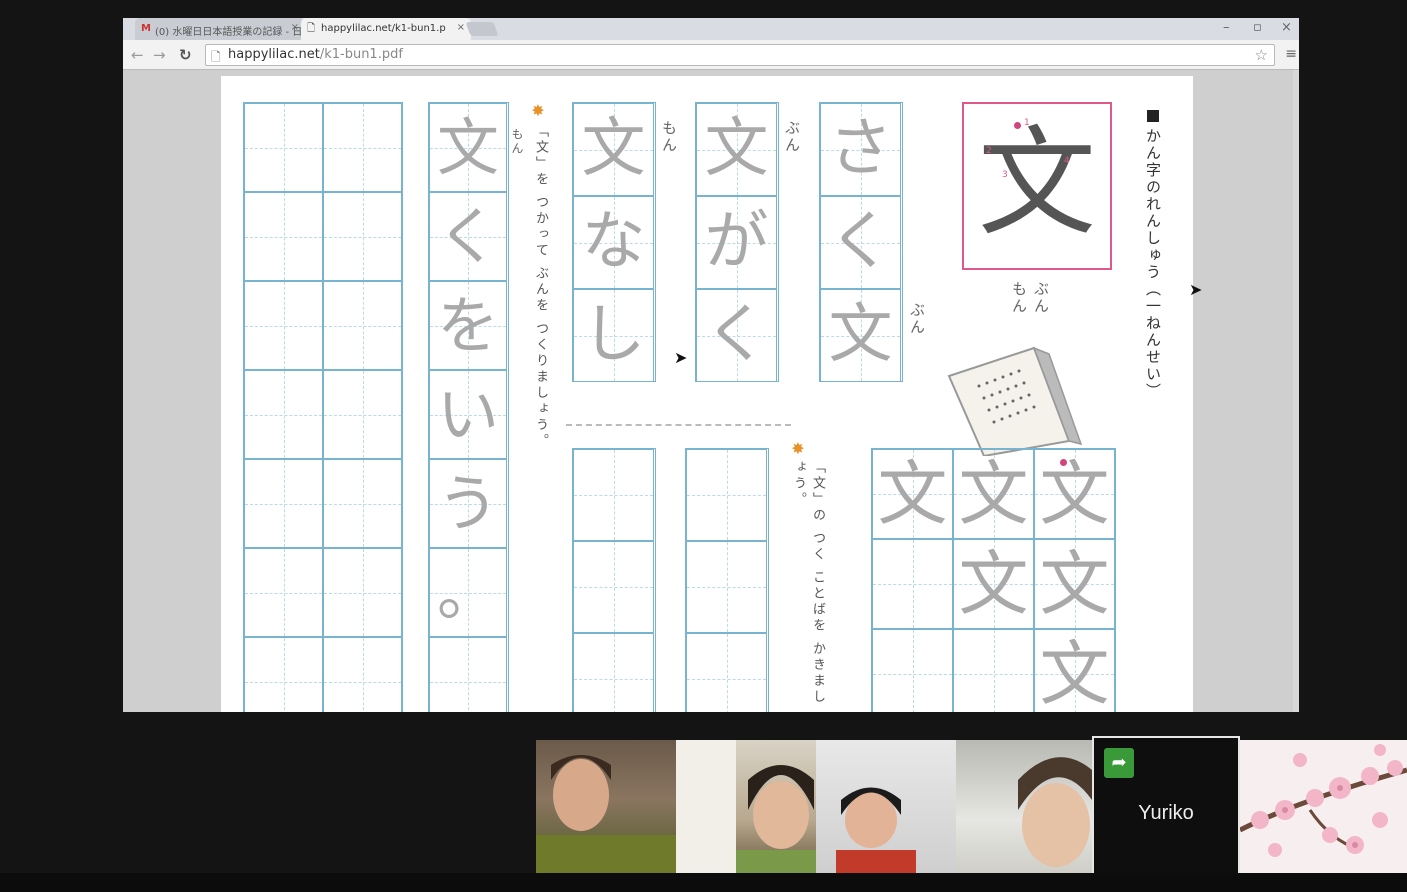 The height and width of the screenshot is (892, 1407). Describe the element at coordinates (159, 55) in the screenshot. I see `forward-icon: →` at that location.